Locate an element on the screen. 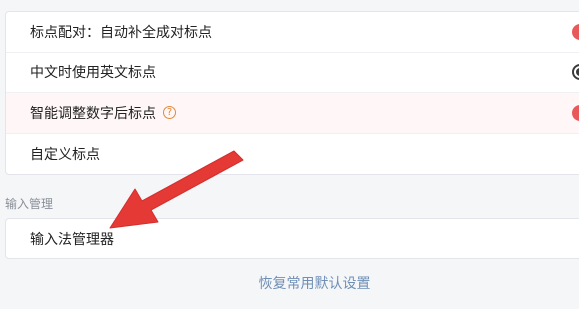  restore-defaults-link: 恢复常用默认设置 is located at coordinates (289, 283).